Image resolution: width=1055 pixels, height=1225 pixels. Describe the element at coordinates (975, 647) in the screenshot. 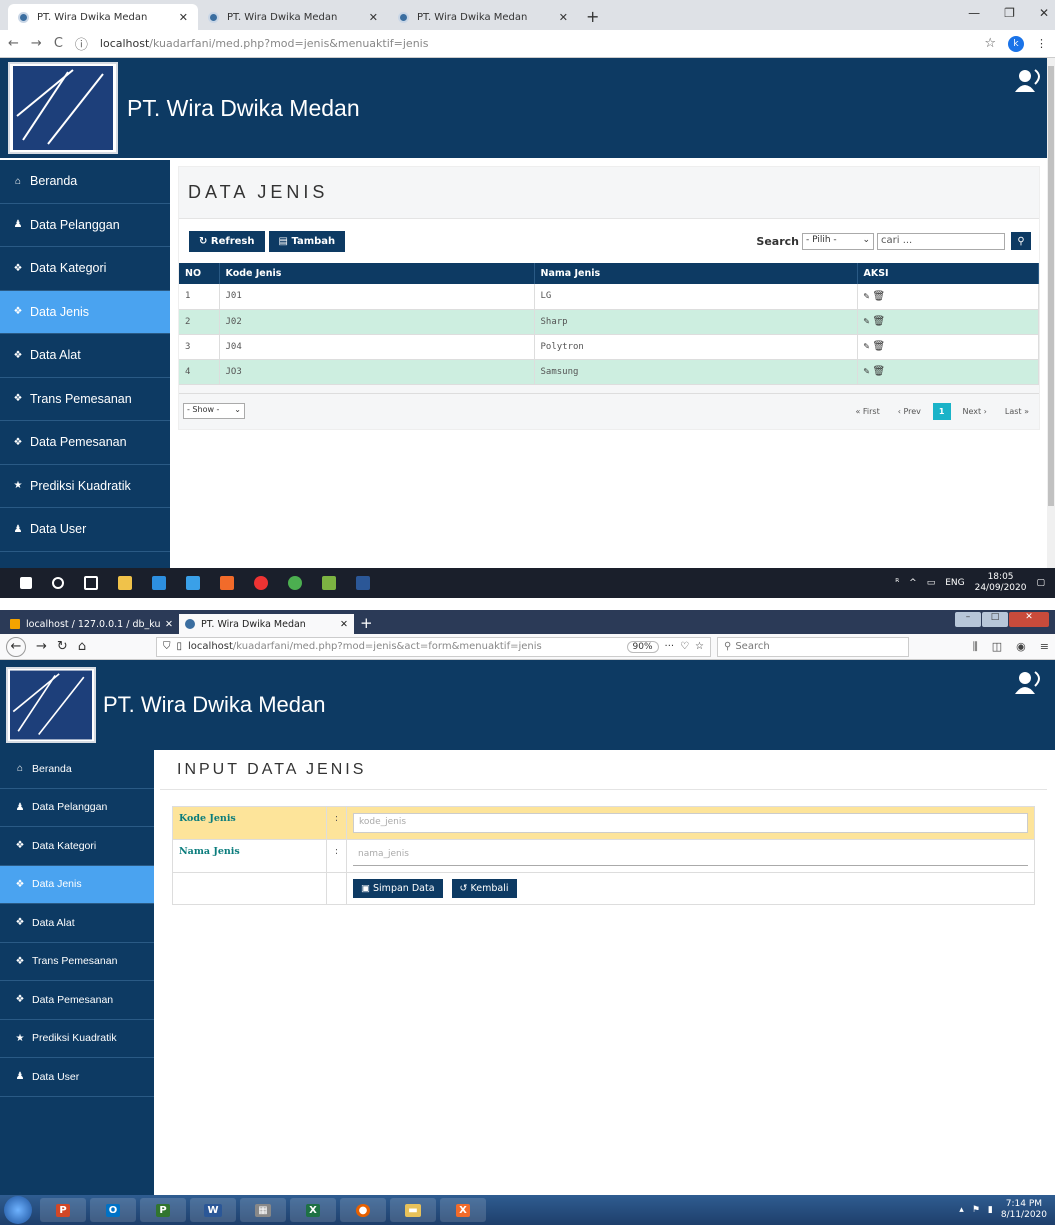

I see `library-icon: ⫼` at that location.